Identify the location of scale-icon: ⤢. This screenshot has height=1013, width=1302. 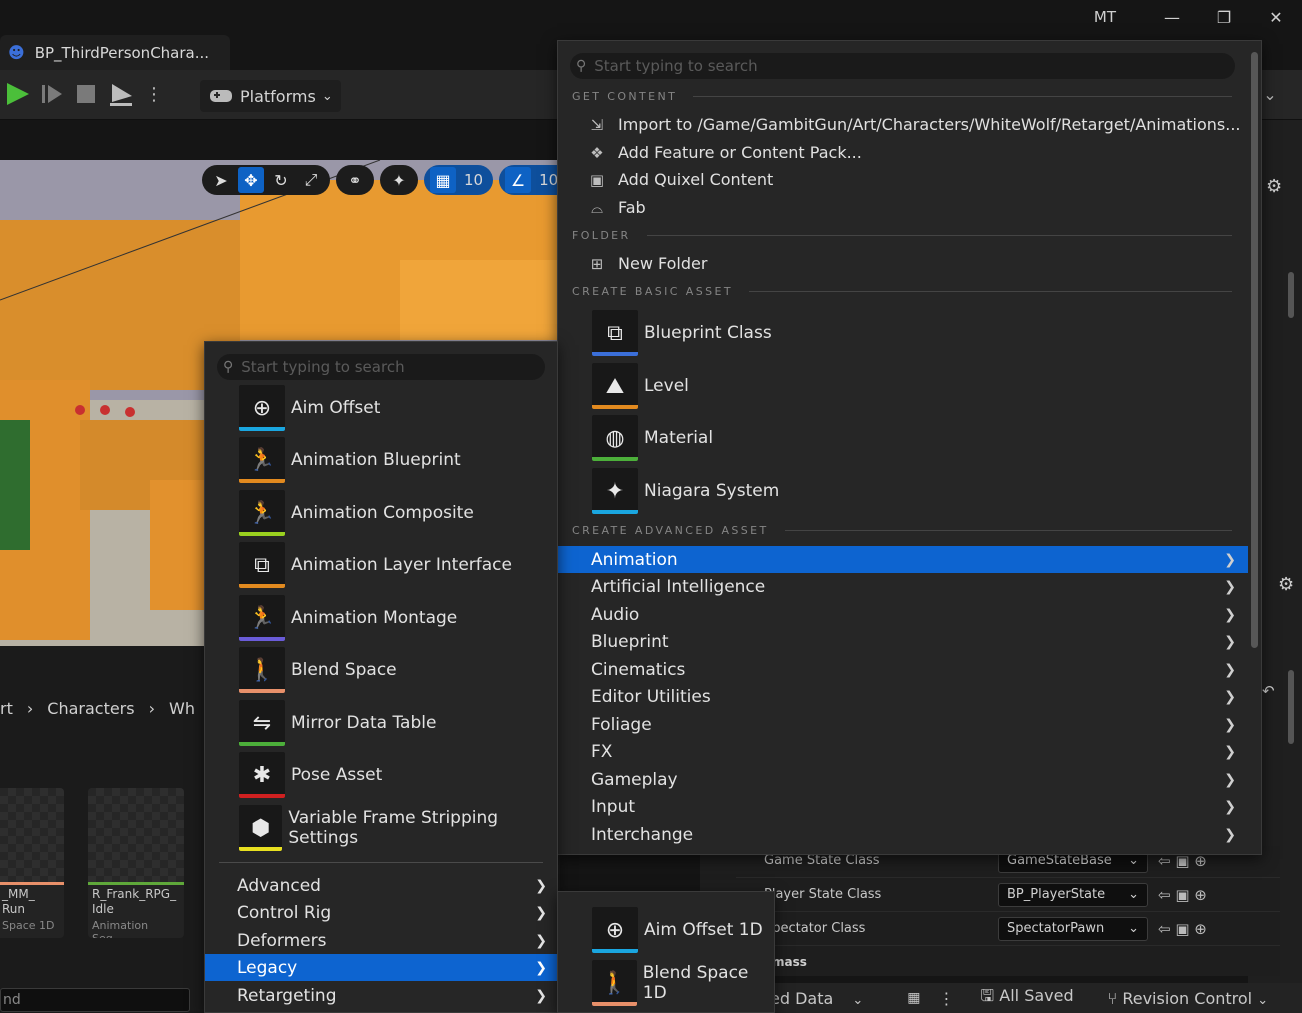
(311, 180).